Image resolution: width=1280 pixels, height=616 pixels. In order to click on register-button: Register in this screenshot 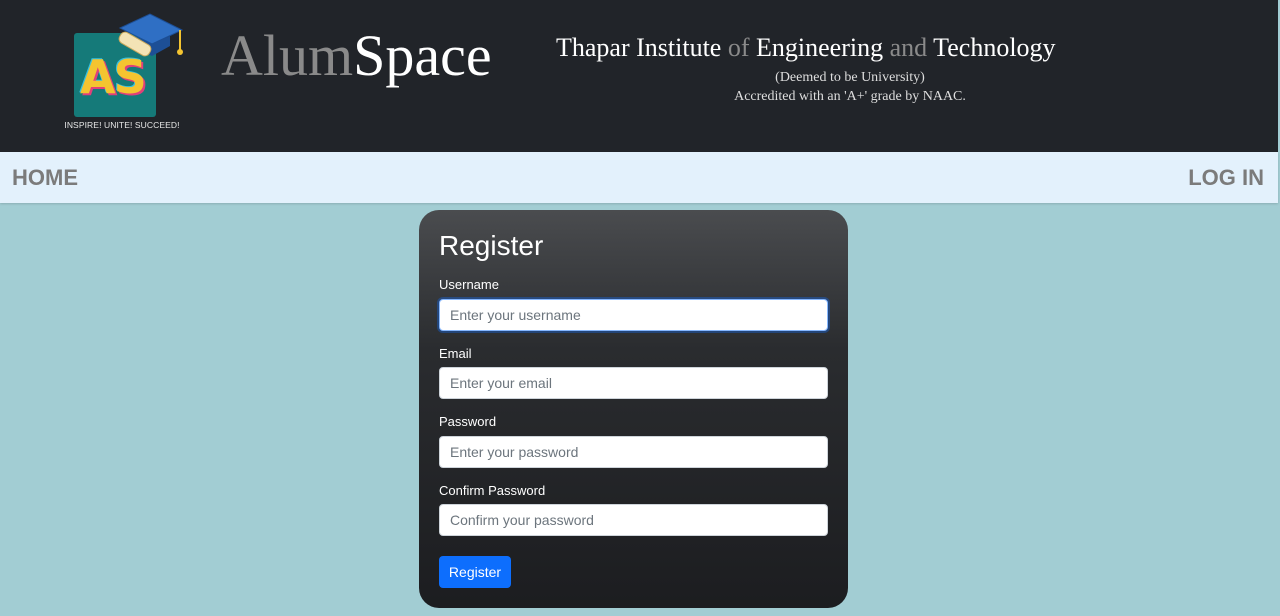, I will do `click(475, 572)`.